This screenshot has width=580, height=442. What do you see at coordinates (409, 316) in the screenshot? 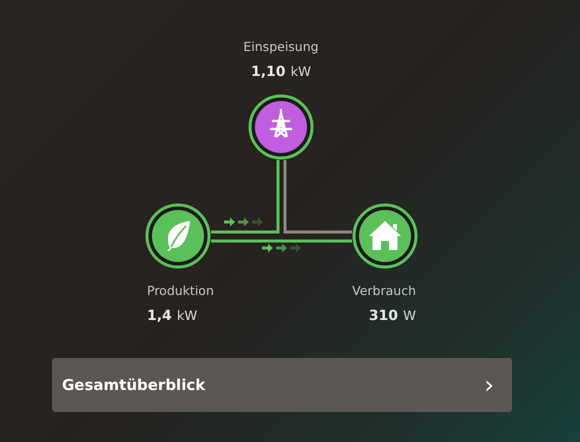
I see `power-unit: W` at bounding box center [409, 316].